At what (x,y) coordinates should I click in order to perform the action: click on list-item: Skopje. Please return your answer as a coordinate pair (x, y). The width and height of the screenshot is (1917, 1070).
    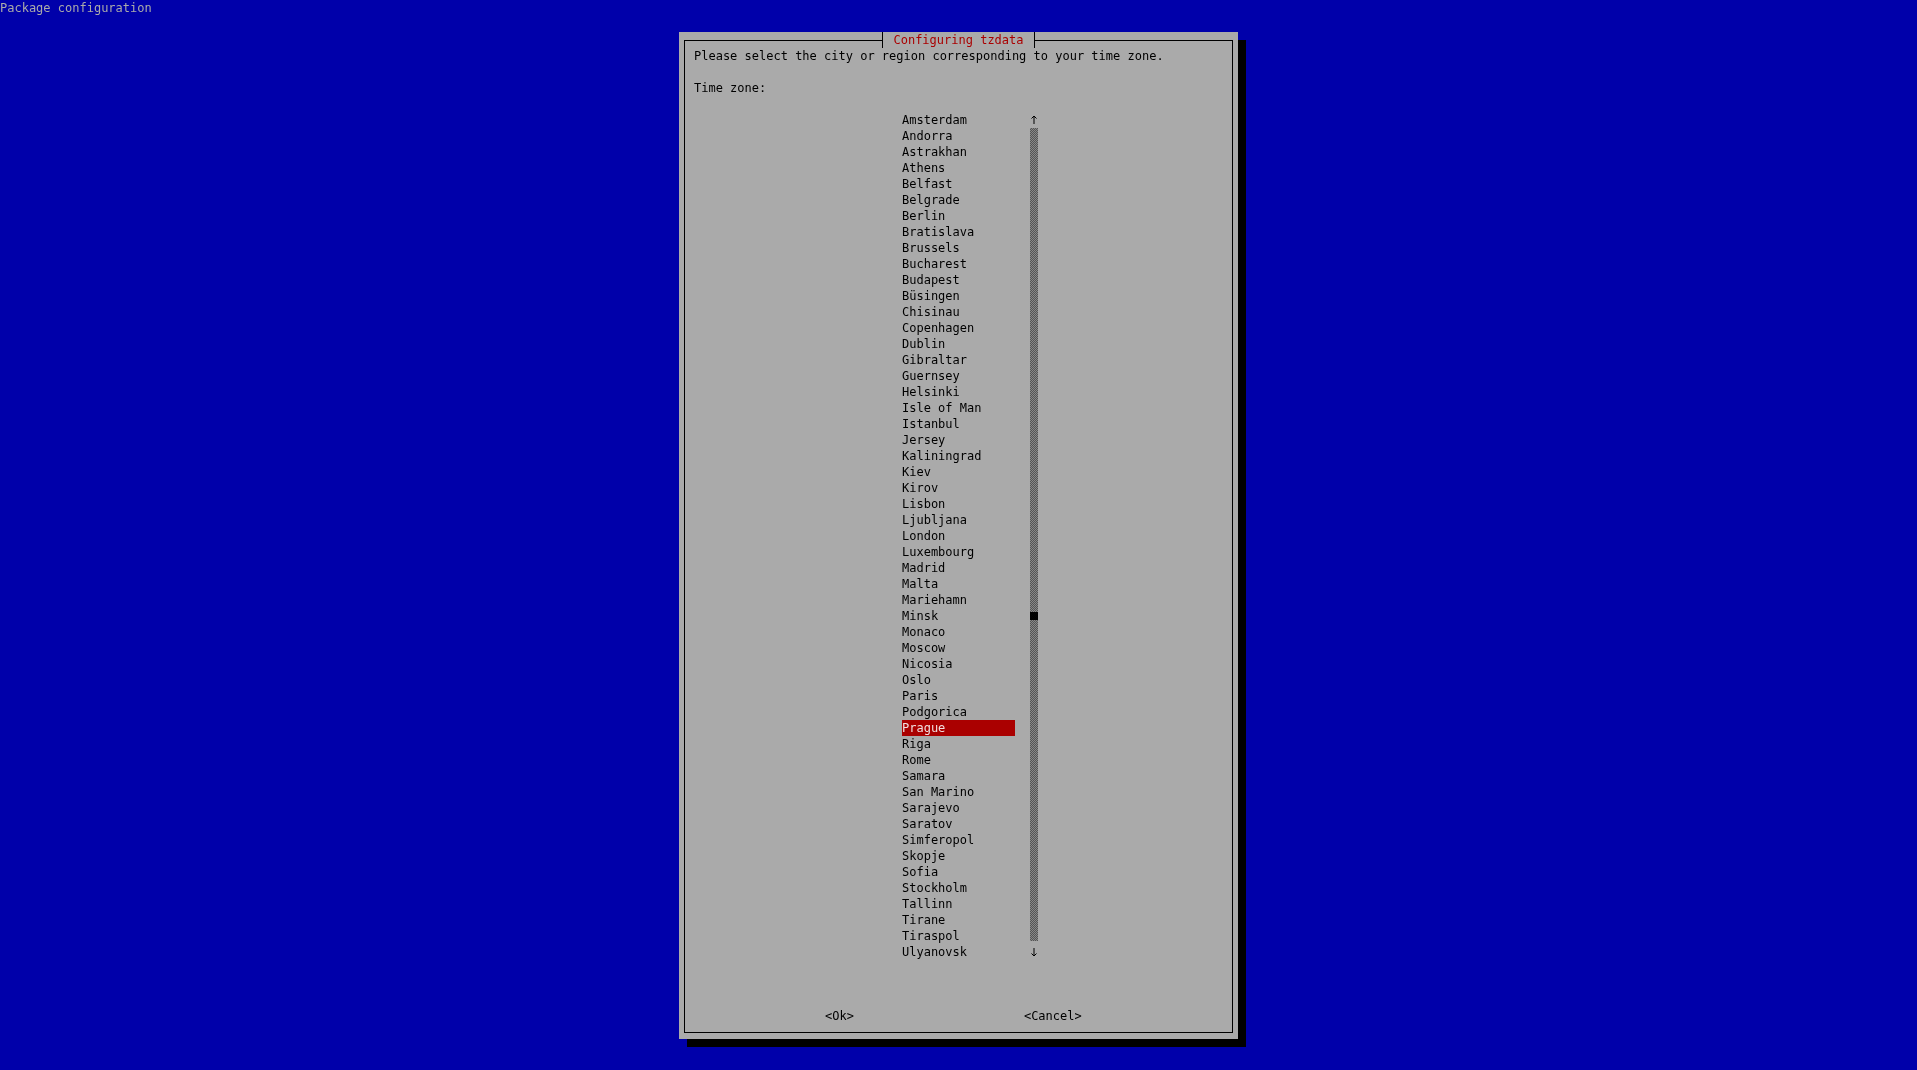
    Looking at the image, I should click on (958, 856).